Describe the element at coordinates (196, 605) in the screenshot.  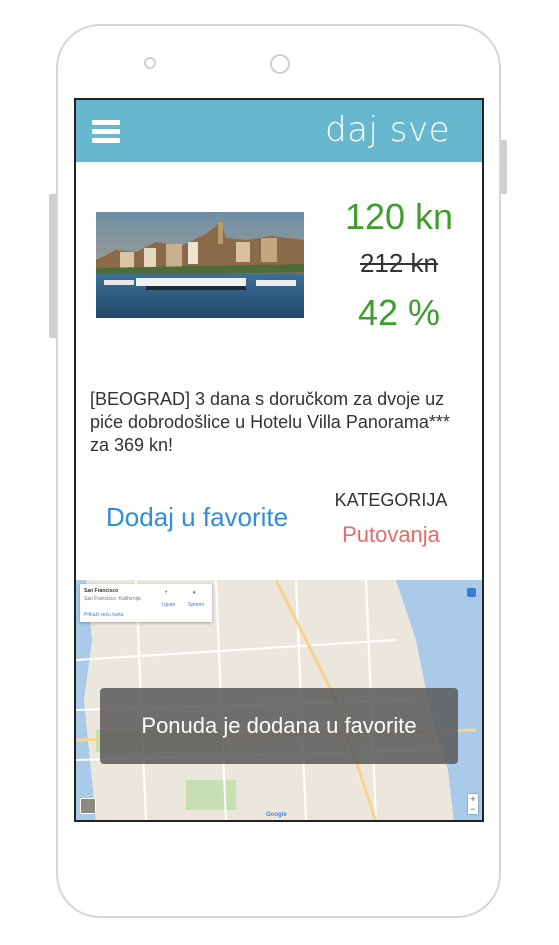
I see `save-label: Spremi` at that location.